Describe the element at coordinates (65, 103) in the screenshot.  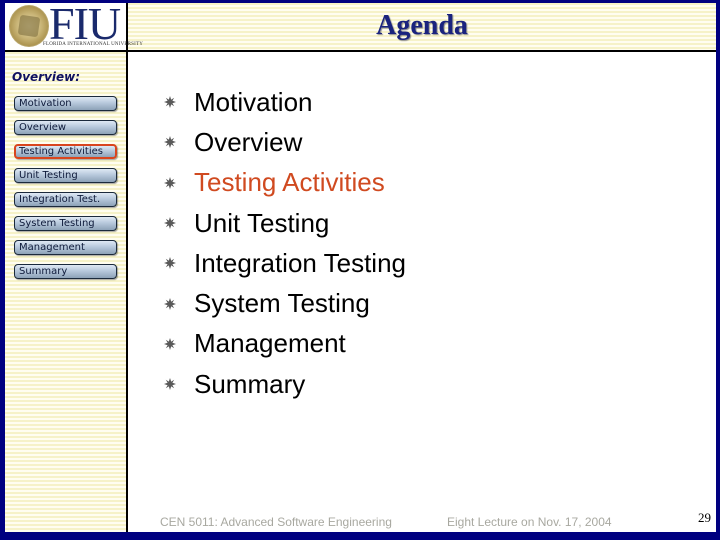
I see `sidebar-item-motivation: Motivation` at that location.